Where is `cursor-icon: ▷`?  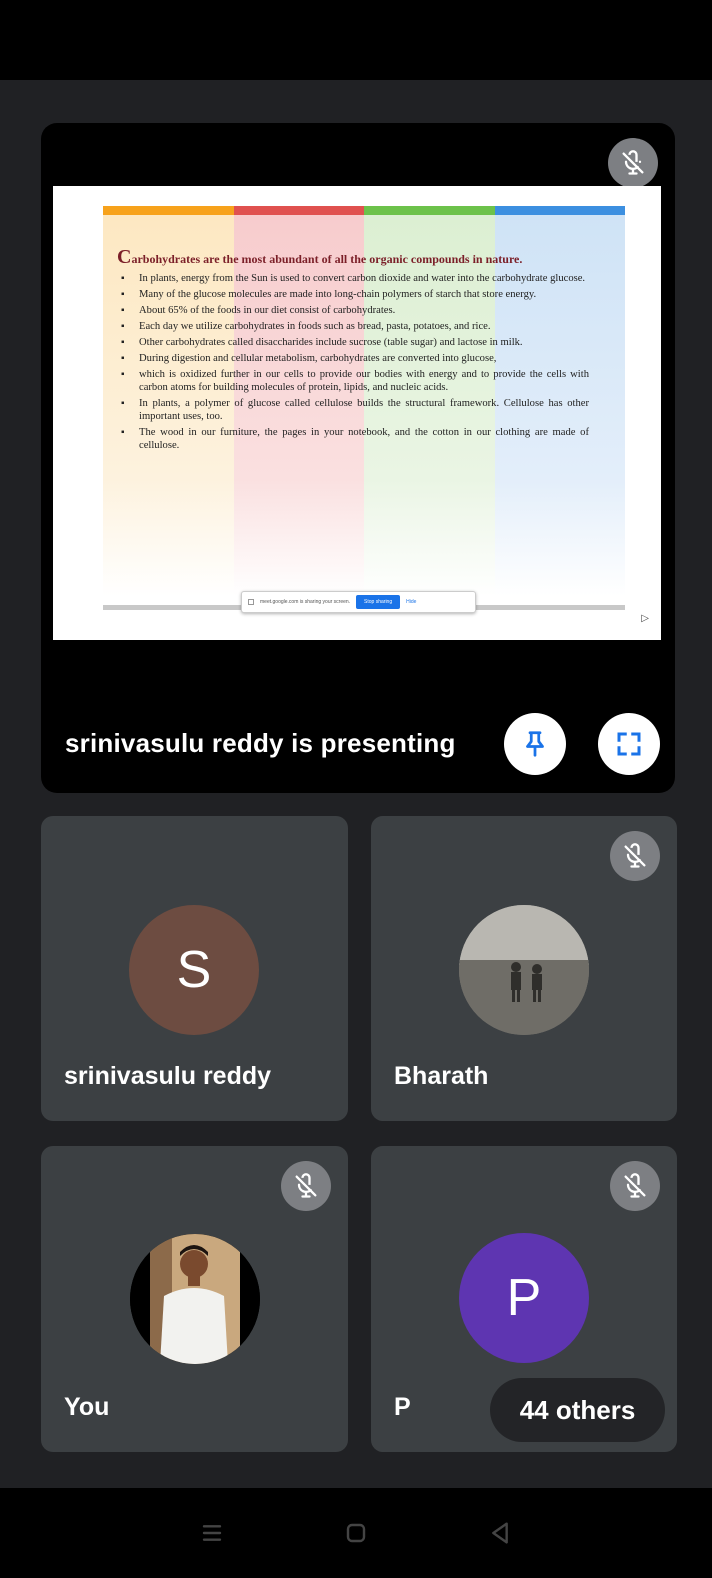
cursor-icon: ▷ is located at coordinates (645, 618).